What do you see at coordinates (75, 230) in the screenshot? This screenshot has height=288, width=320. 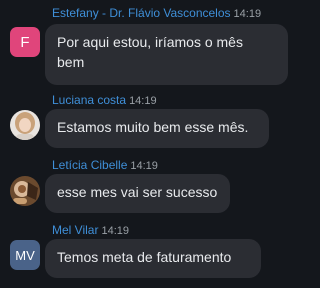 I see `sender-name: Mel Vilar` at bounding box center [75, 230].